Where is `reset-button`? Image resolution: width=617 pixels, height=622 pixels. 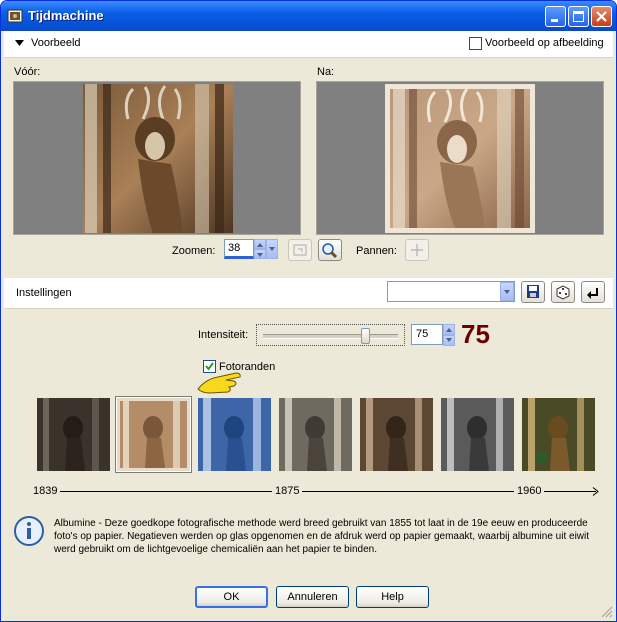 reset-button is located at coordinates (593, 292).